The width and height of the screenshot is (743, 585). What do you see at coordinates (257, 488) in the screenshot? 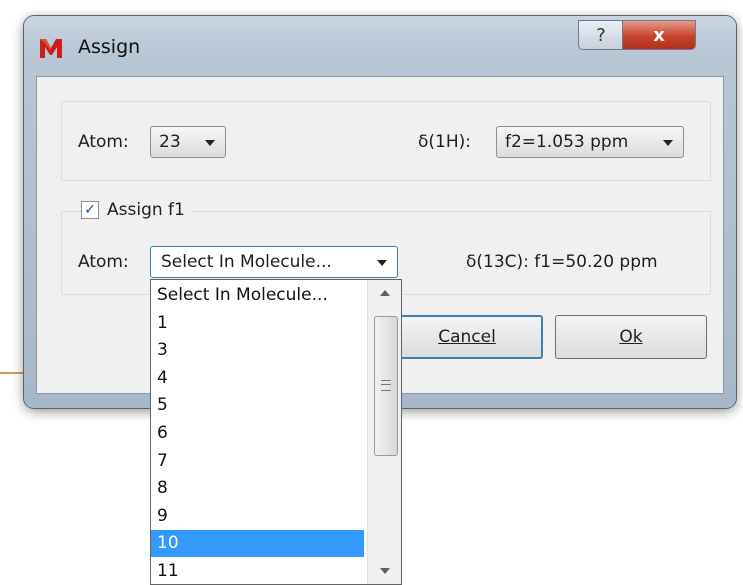
I see `dropdown-item: 8` at bounding box center [257, 488].